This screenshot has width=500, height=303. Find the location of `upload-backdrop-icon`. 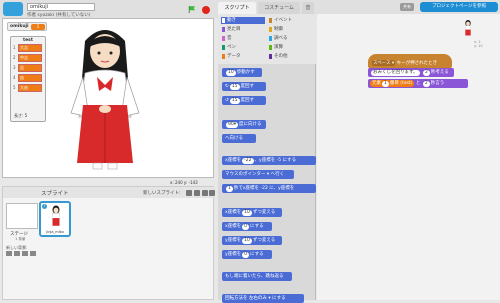

upload-backdrop-icon is located at coordinates (25, 253).